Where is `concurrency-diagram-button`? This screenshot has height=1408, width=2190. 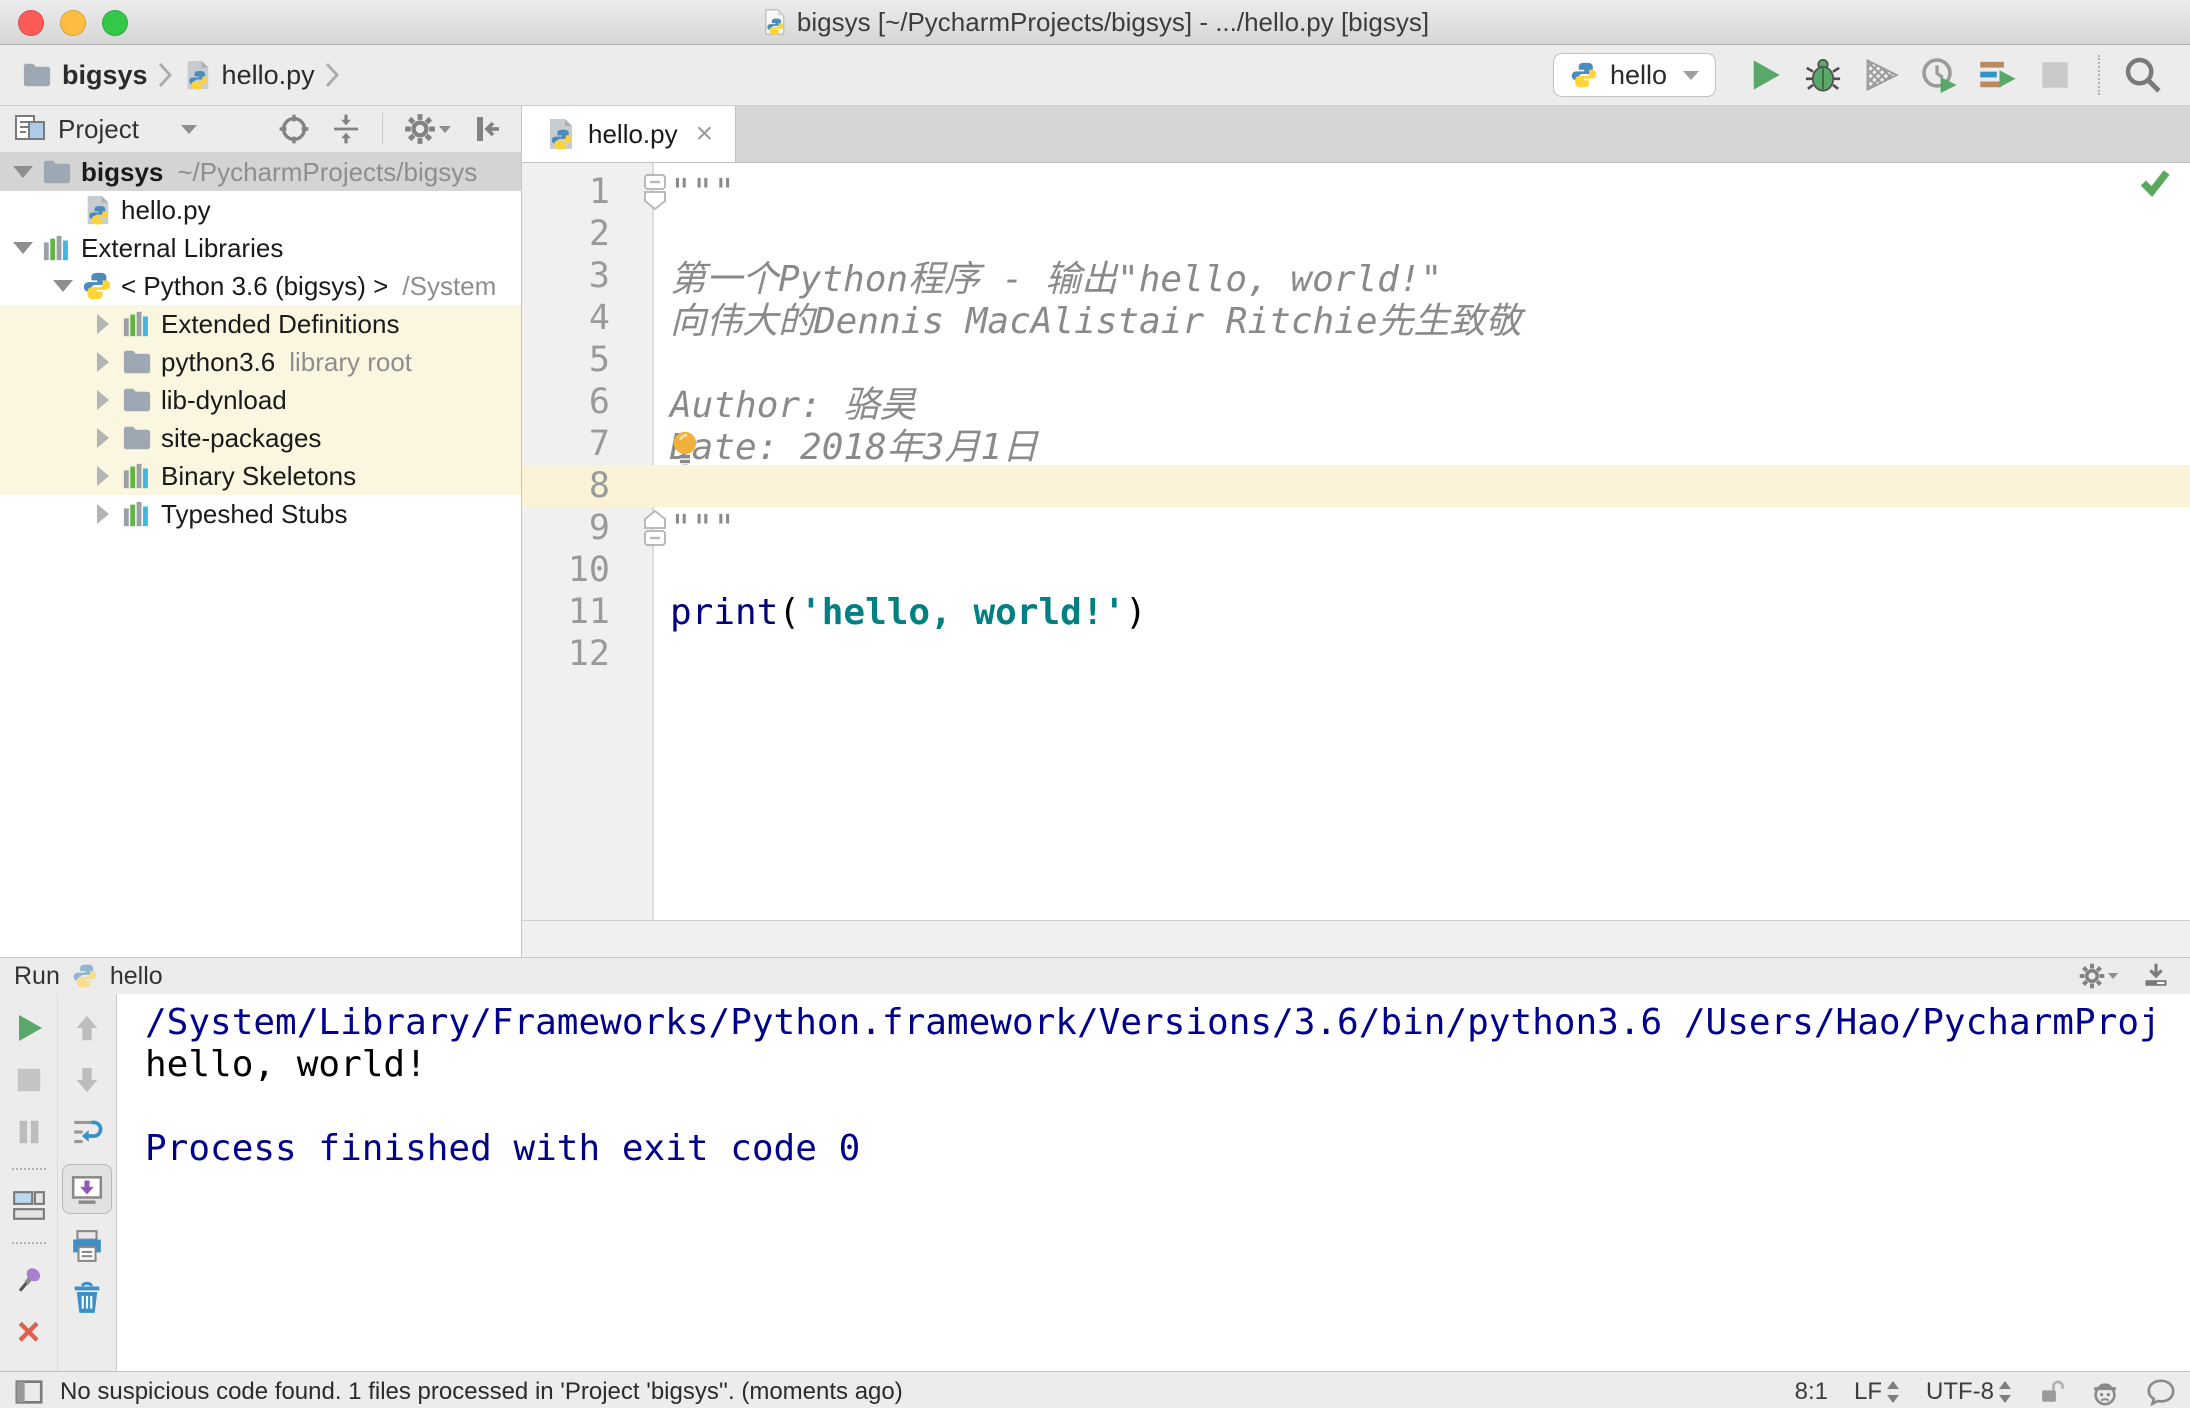
concurrency-diagram-button is located at coordinates (1997, 75).